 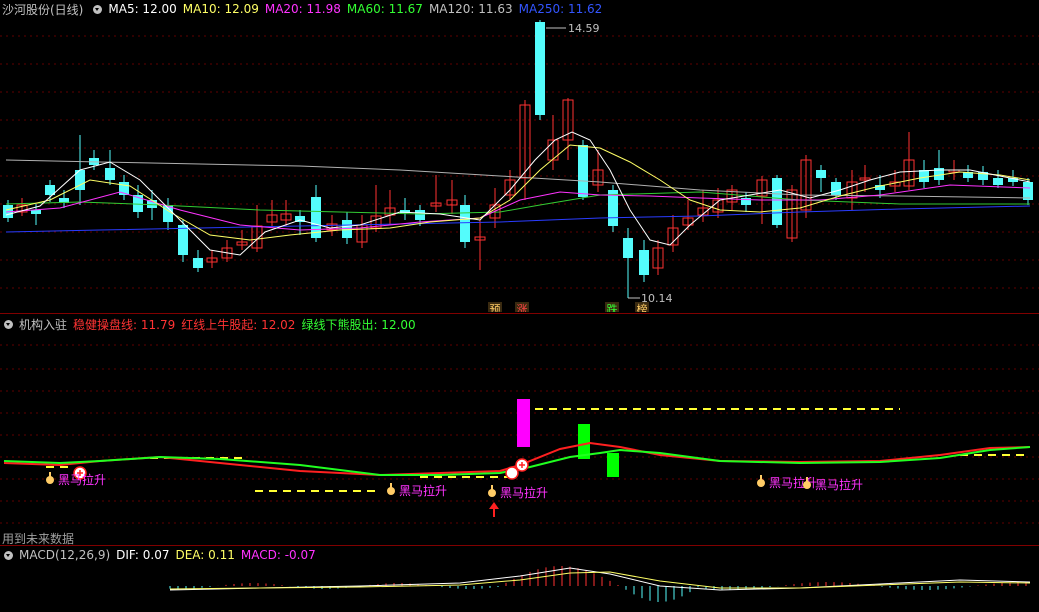 What do you see at coordinates (584, 28) in the screenshot?
I see `high-price-label: 14.59` at bounding box center [584, 28].